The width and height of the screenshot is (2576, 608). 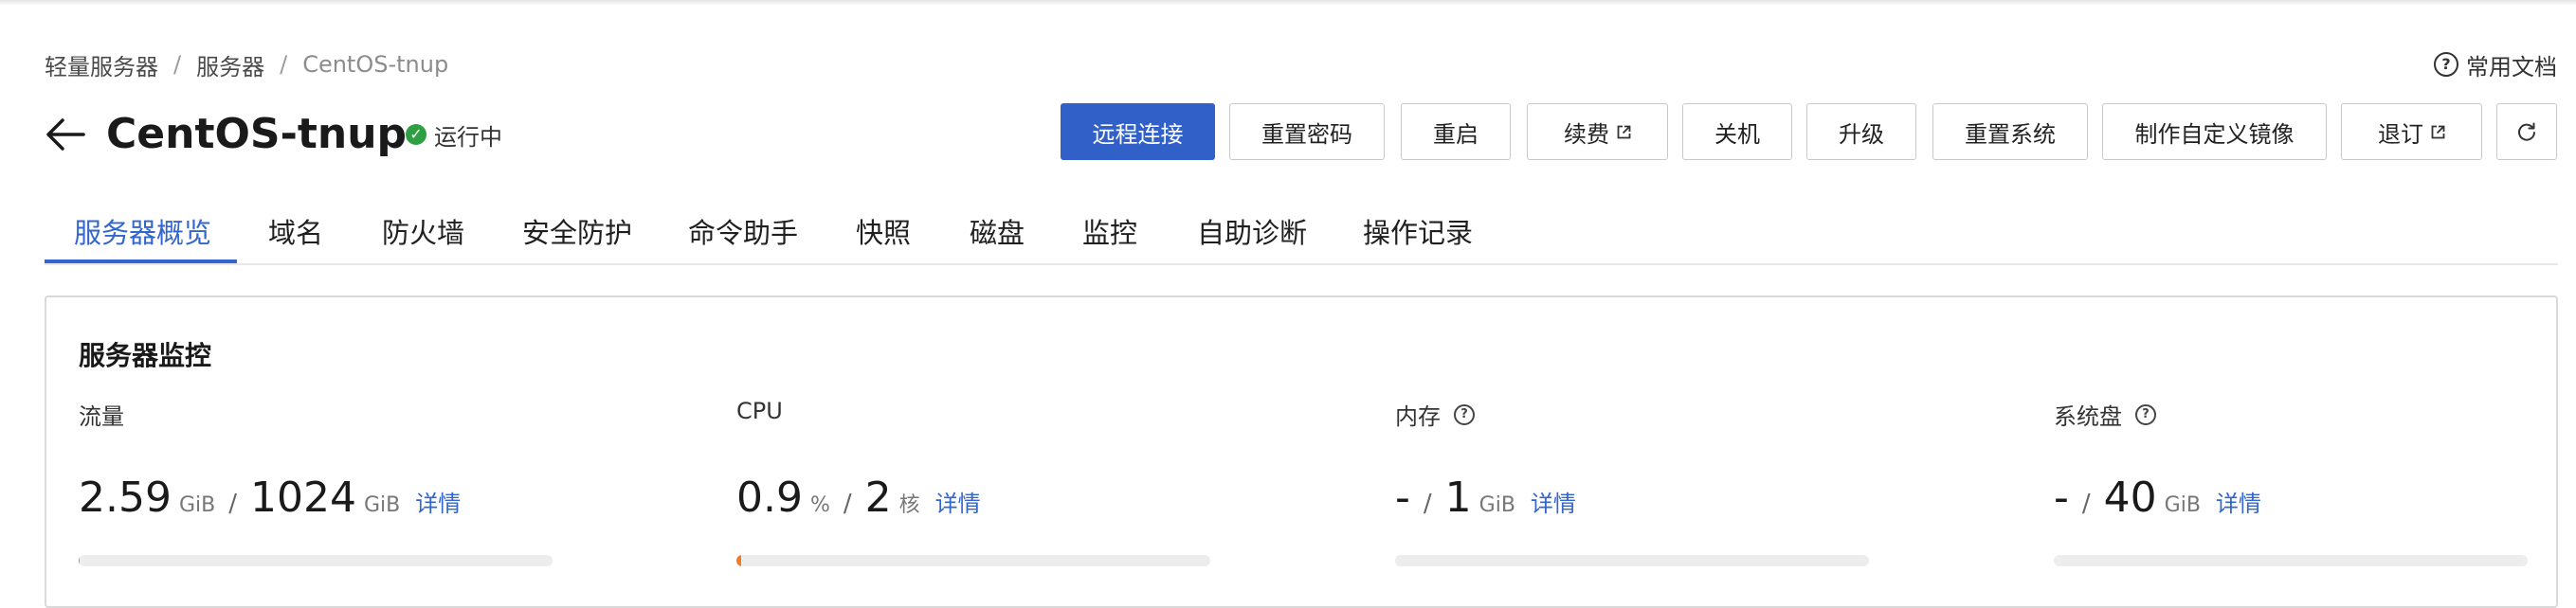 I want to click on page-title: CentOS-tnup, so click(x=257, y=134).